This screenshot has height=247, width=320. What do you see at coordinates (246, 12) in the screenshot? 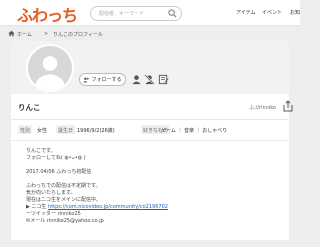
I see `nav-item-link: アイテム` at bounding box center [246, 12].